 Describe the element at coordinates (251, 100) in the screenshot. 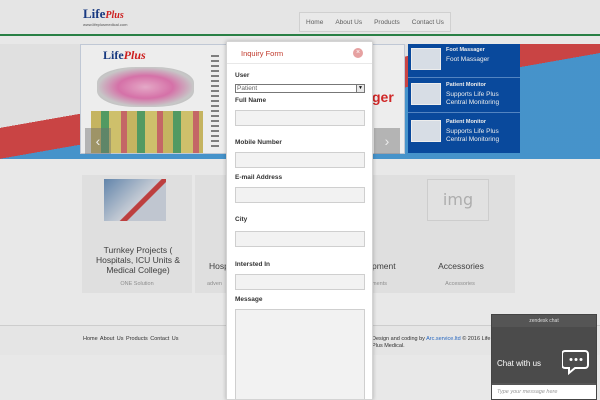

I see `full-name-label: Full Name` at that location.